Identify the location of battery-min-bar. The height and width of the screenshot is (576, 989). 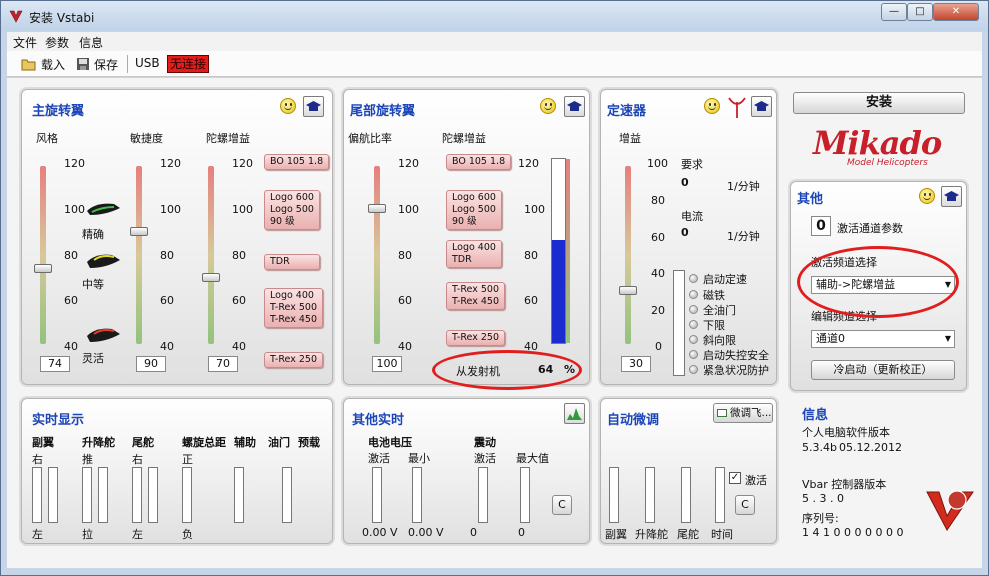
(417, 495).